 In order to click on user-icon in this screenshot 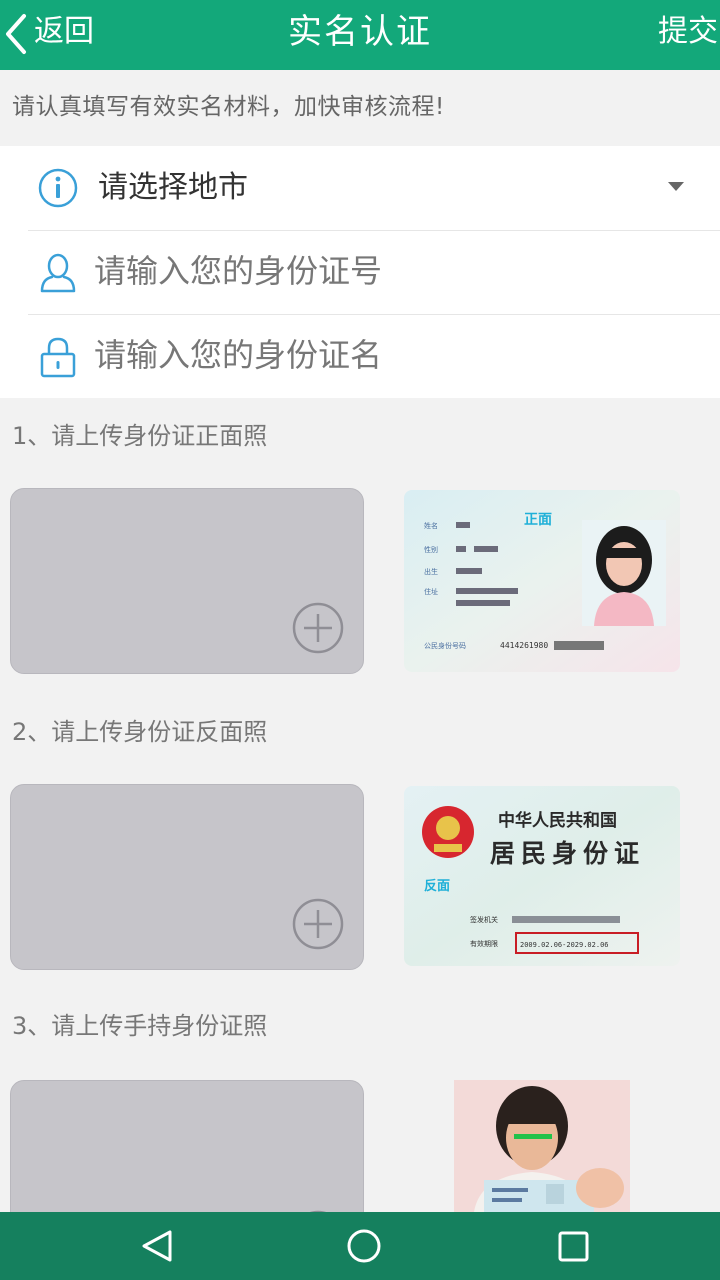, I will do `click(58, 273)`.